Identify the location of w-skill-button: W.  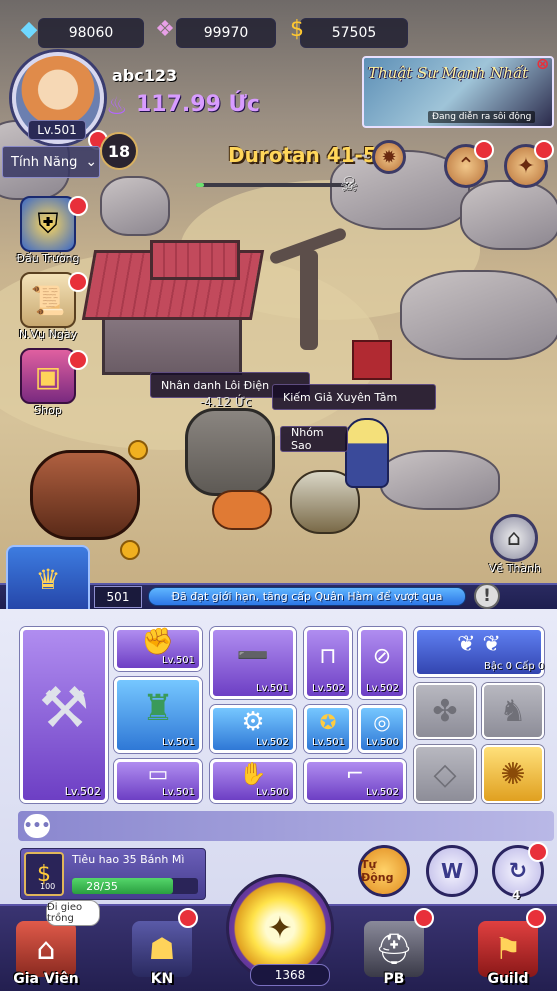
(452, 871).